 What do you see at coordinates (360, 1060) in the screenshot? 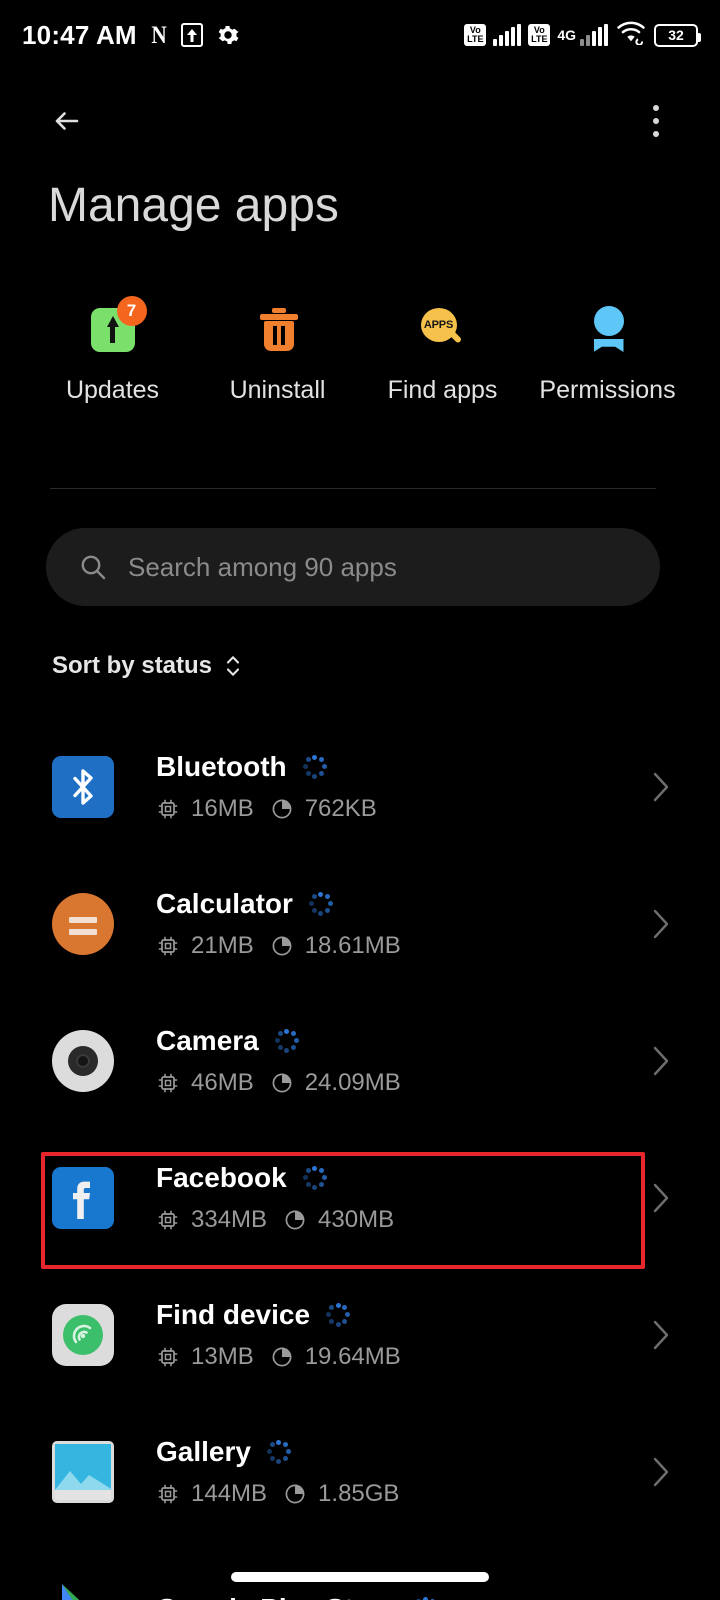
I see `app-row-camera: Camera 46MB 24.09MB` at bounding box center [360, 1060].